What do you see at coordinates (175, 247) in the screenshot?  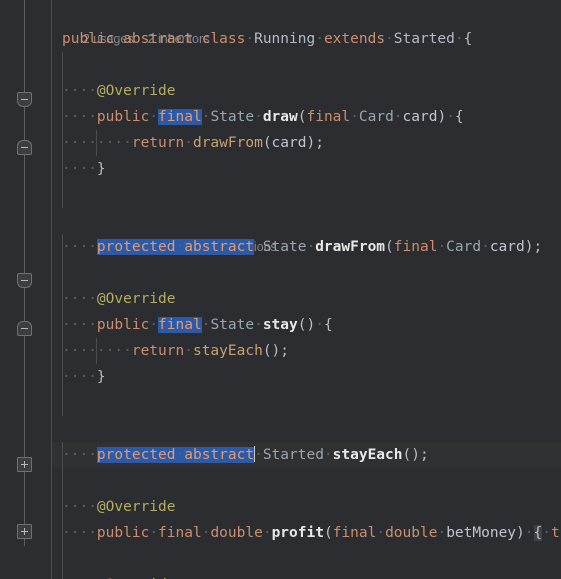 I see `selection-protected-abstract-drawfrom: protected·abstract` at bounding box center [175, 247].